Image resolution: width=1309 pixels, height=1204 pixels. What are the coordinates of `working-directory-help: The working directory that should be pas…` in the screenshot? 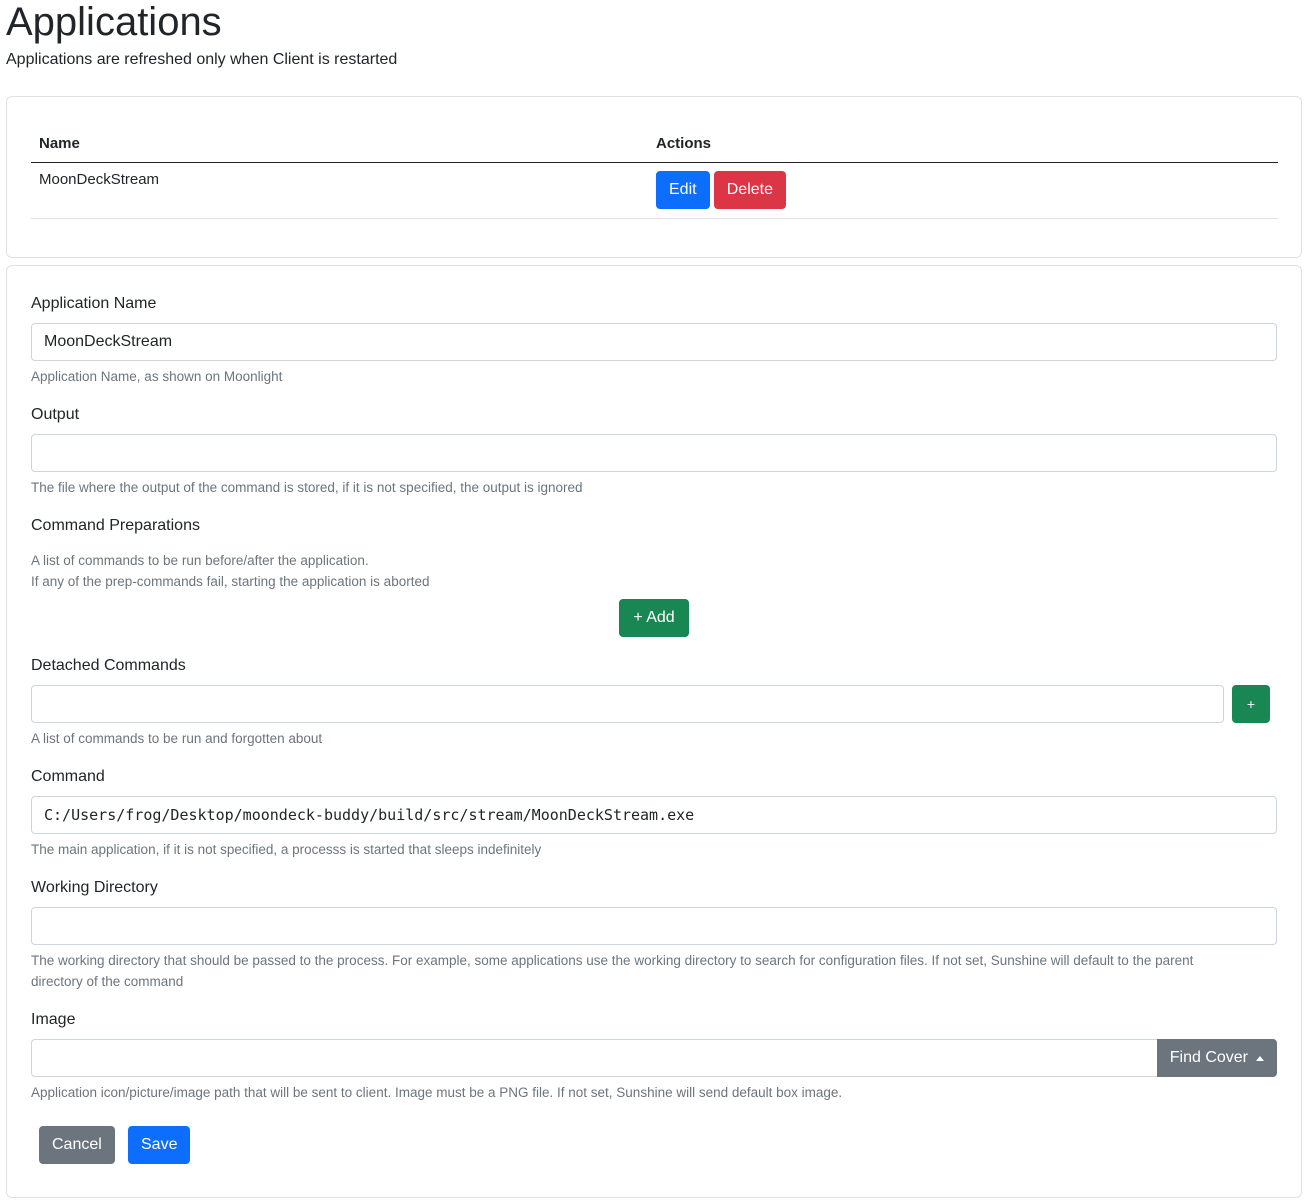 It's located at (612, 971).